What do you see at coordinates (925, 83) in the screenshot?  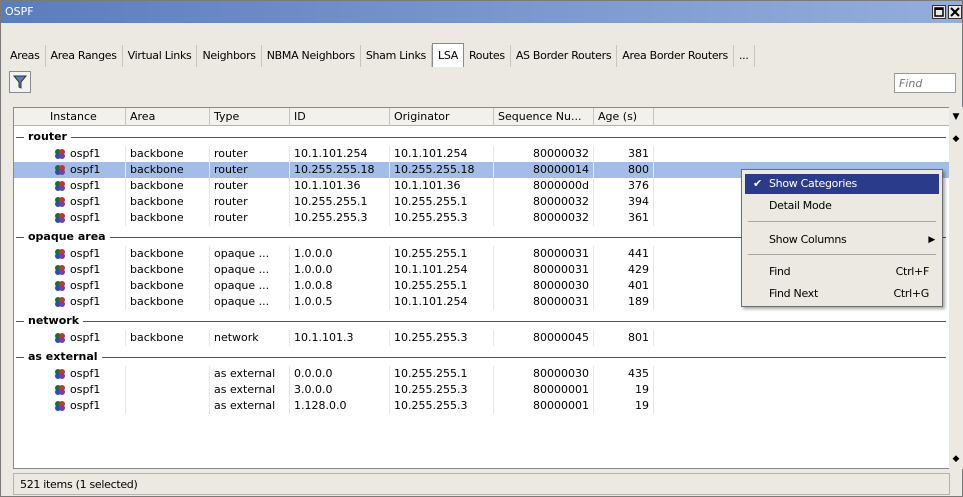 I see `find-input` at bounding box center [925, 83].